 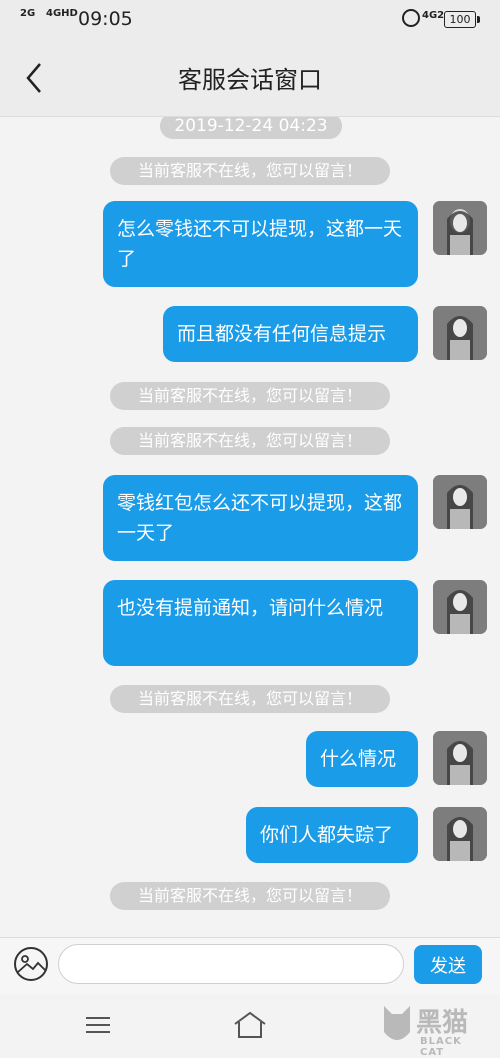 What do you see at coordinates (448, 964) in the screenshot?
I see `send-button: 发送` at bounding box center [448, 964].